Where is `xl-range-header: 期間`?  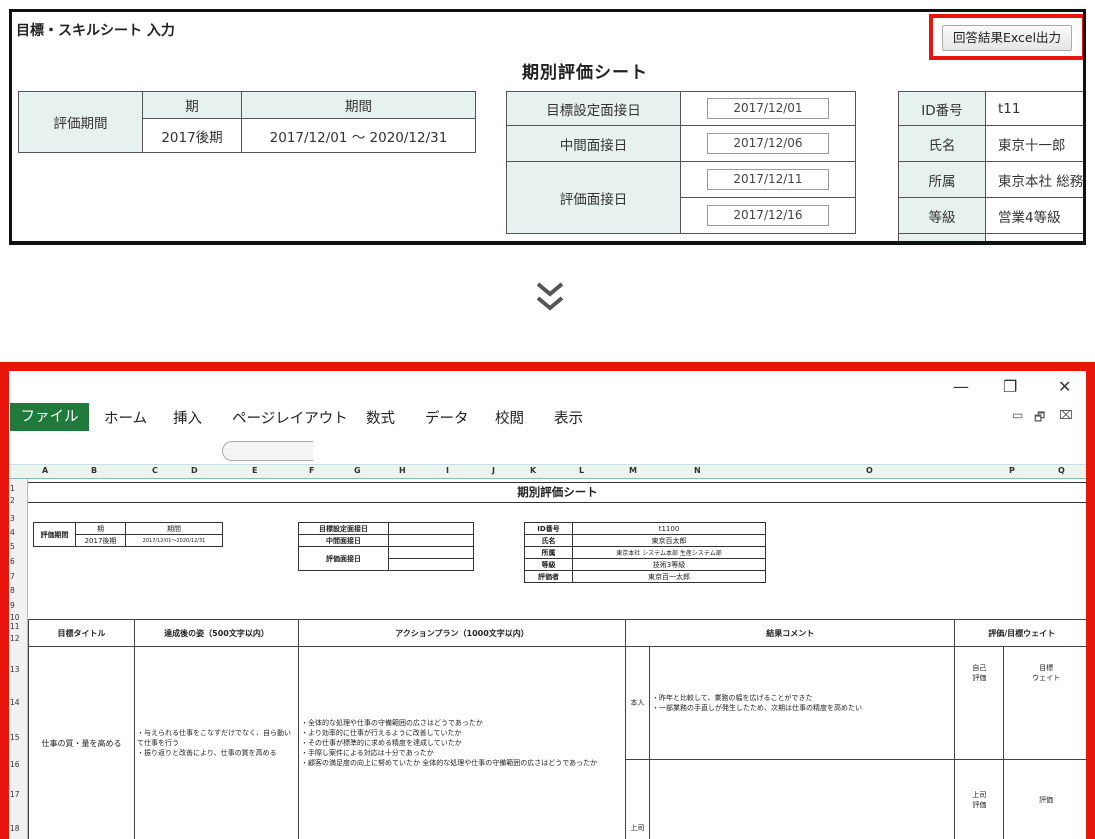 xl-range-header: 期間 is located at coordinates (174, 528).